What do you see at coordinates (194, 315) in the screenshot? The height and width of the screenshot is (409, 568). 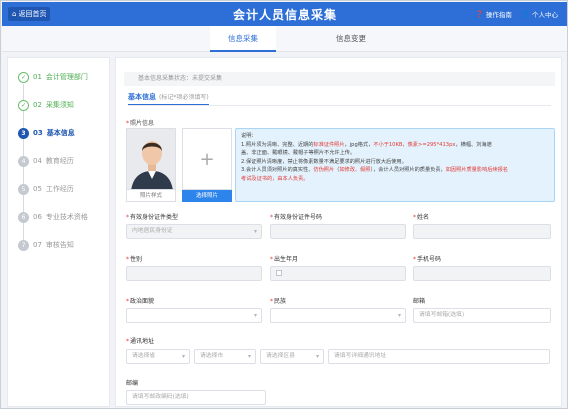 I see `politics-select` at bounding box center [194, 315].